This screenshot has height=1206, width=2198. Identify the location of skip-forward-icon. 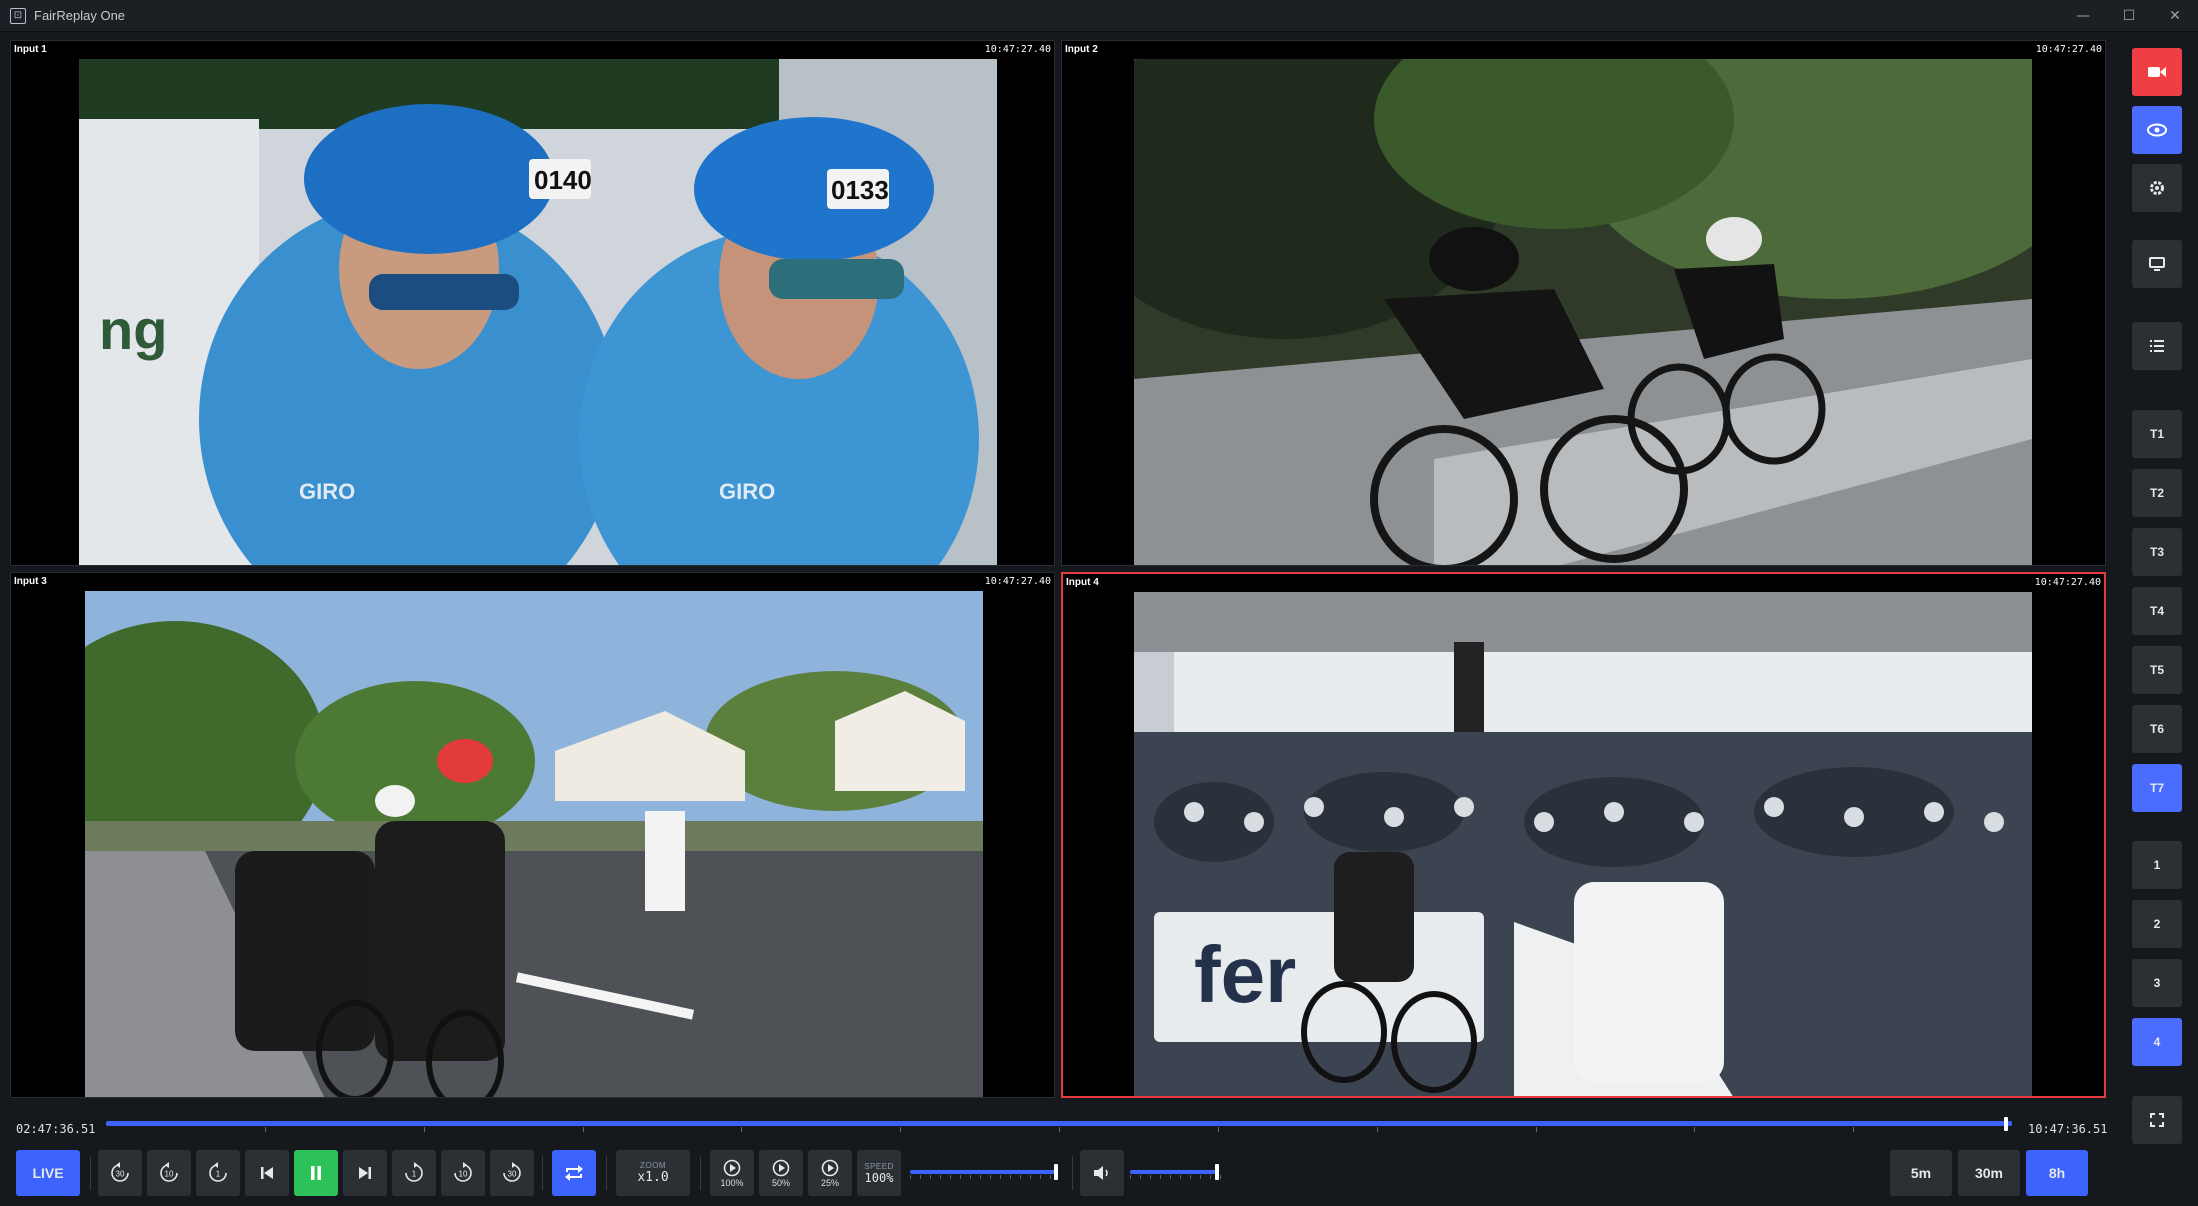
(365, 1173).